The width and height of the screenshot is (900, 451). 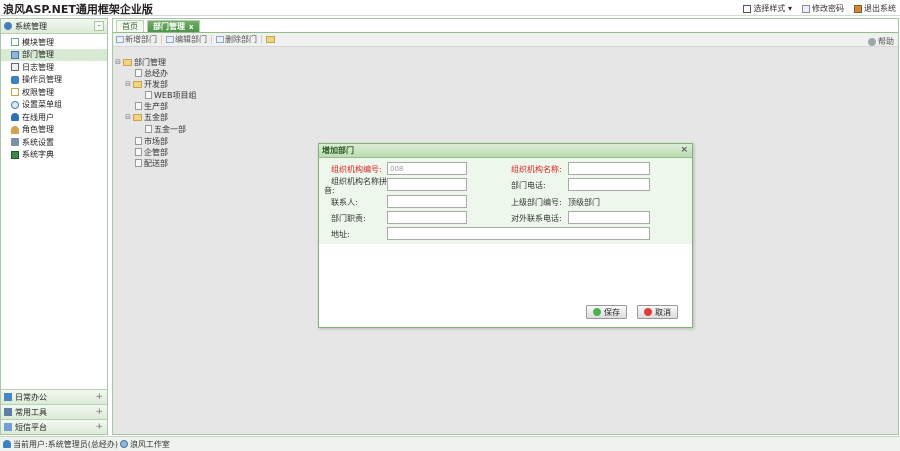 I want to click on edit-department-button: 编辑部门, so click(x=186, y=39).